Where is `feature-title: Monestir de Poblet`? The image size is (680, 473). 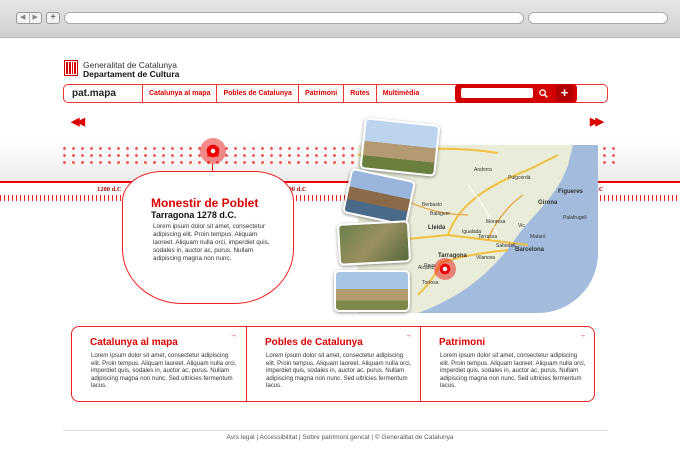 feature-title: Monestir de Poblet is located at coordinates (204, 203).